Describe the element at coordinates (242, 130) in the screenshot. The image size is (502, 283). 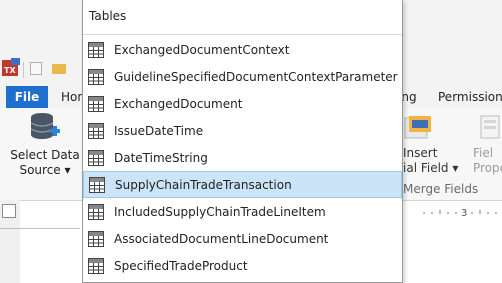
I see `table-item: IssueDateTime` at that location.